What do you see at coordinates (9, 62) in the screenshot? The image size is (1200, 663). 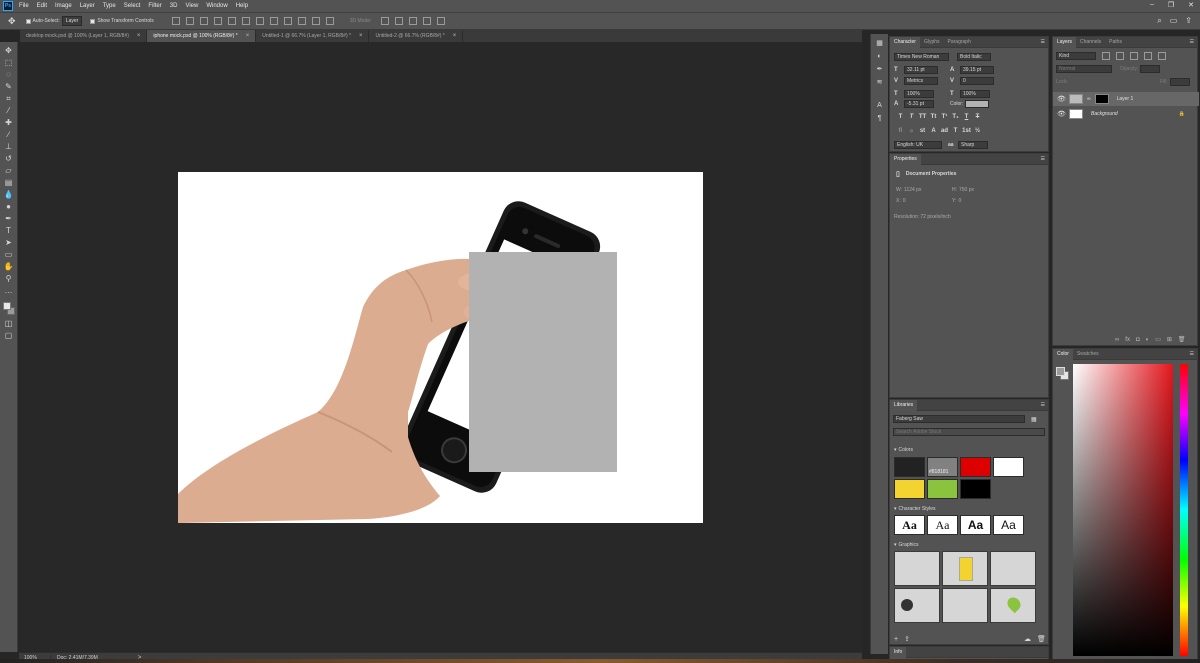 I see `marquee-tool-icon: ⬚` at bounding box center [9, 62].